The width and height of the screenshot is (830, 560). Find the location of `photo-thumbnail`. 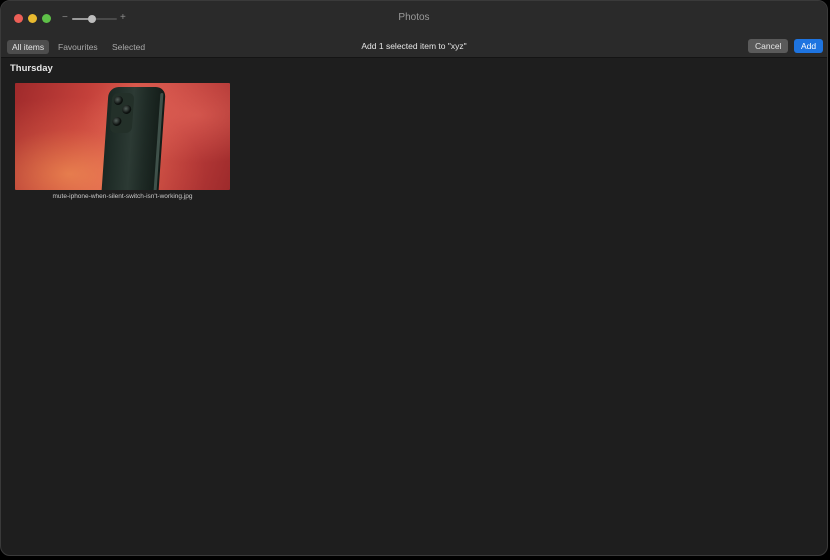

photo-thumbnail is located at coordinates (122, 136).